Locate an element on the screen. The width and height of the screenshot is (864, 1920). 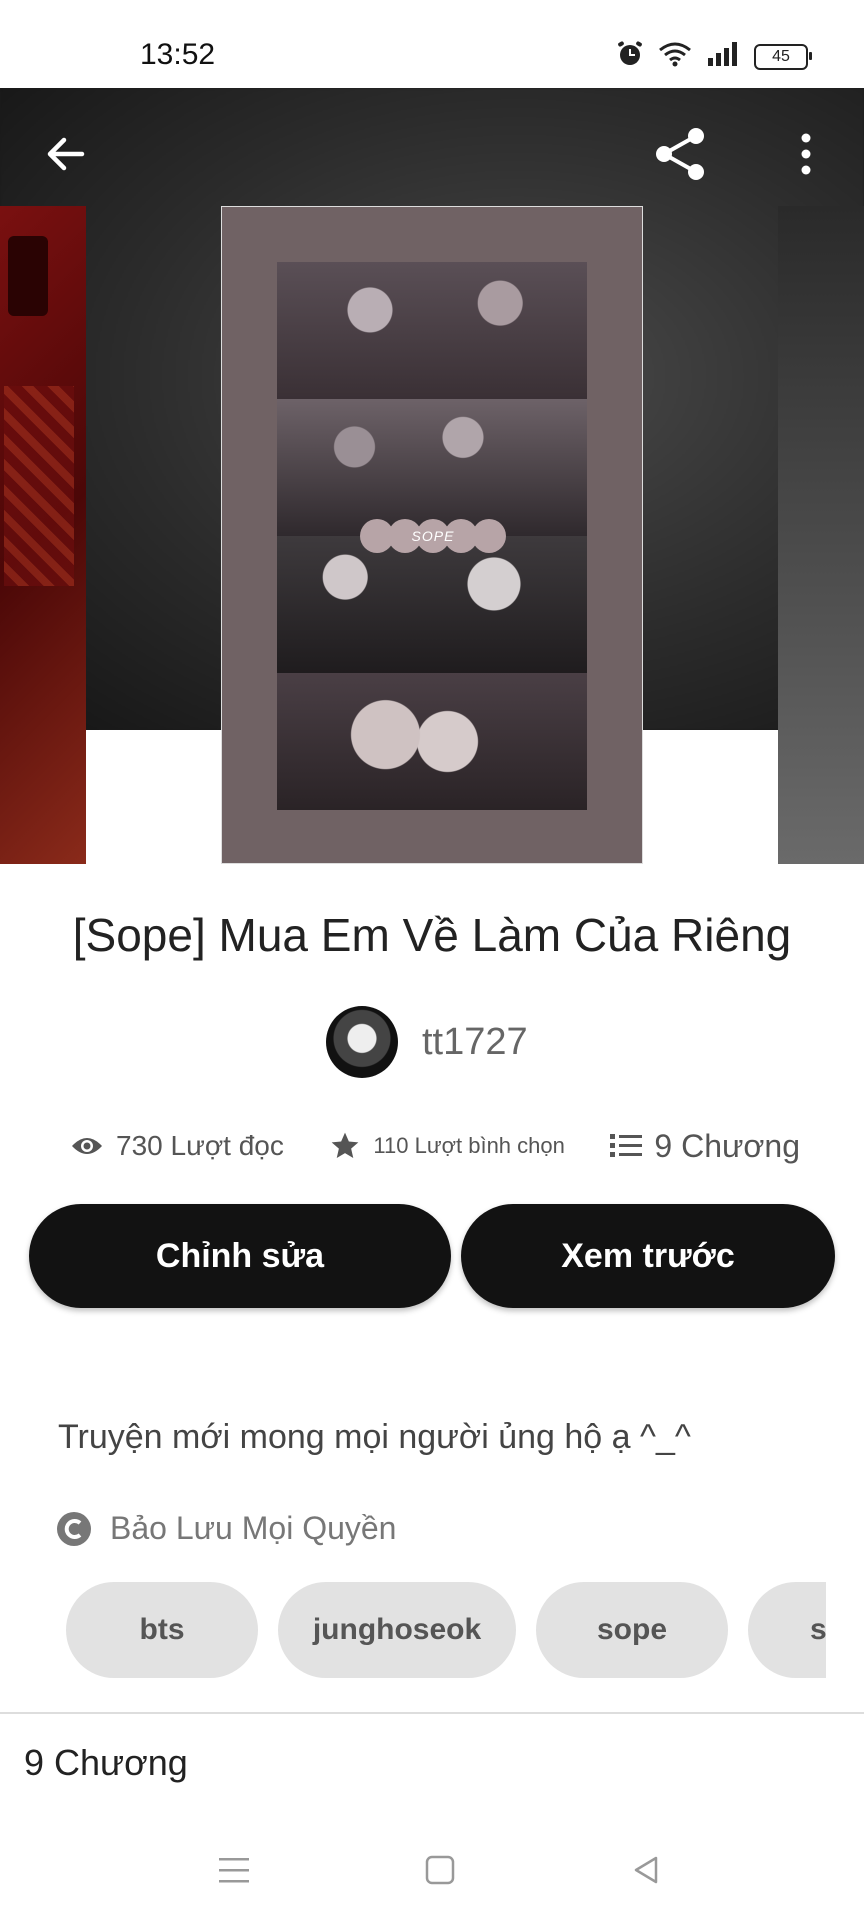
tag-list: bts junghoseok sope s is located at coordinates (446, 1630).